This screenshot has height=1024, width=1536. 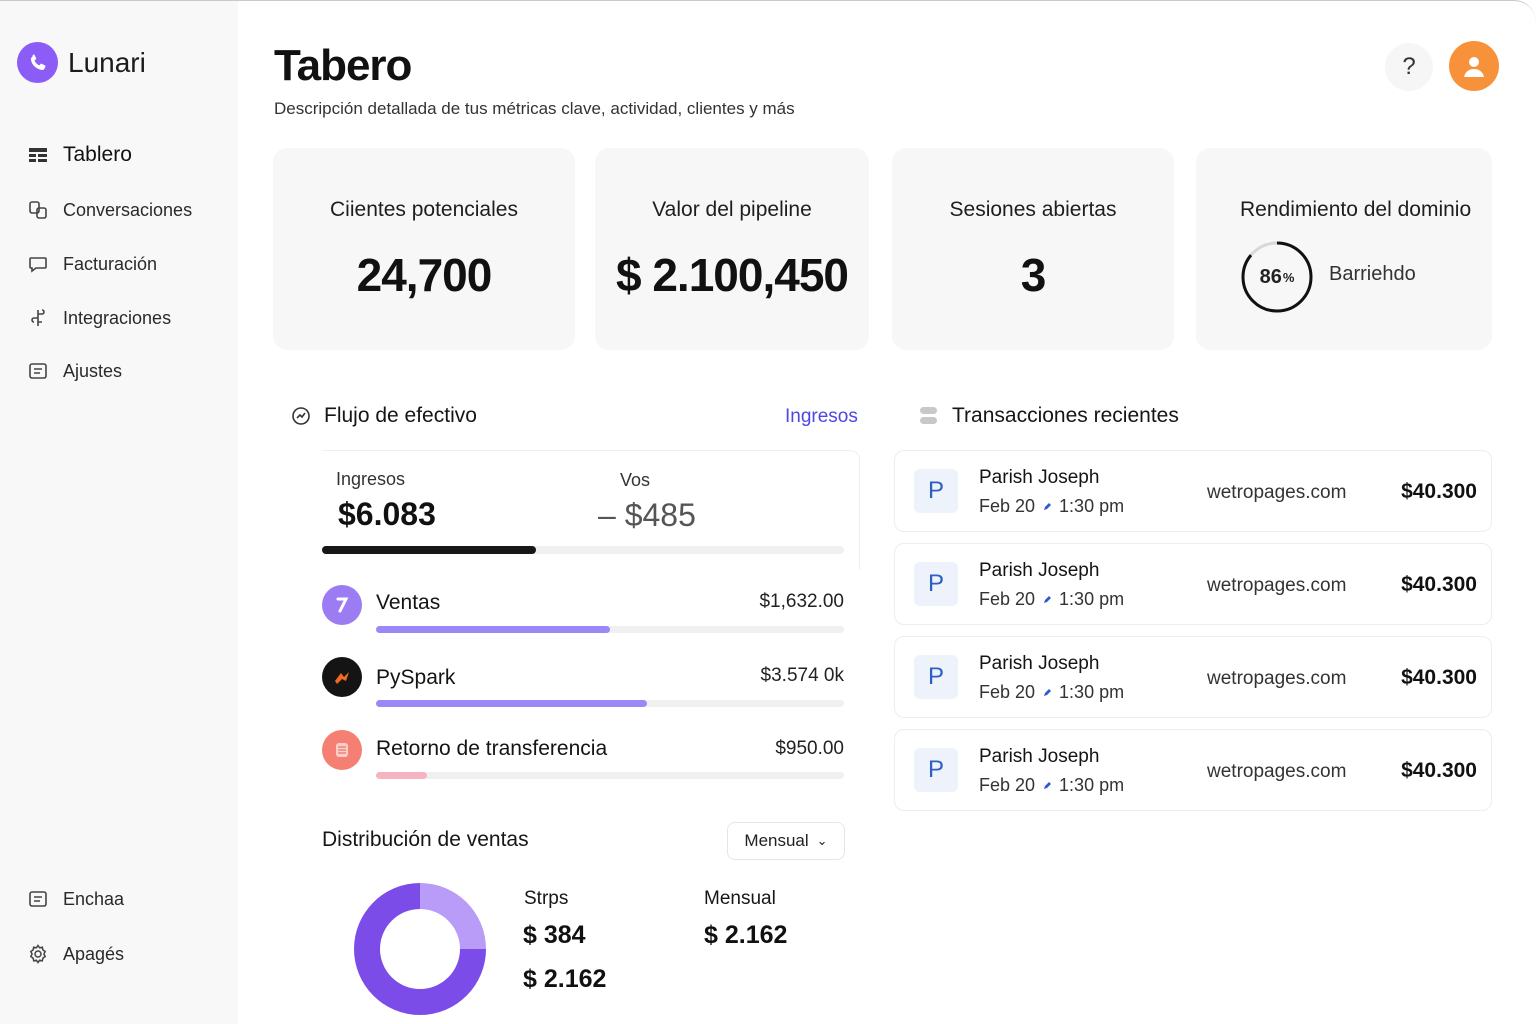 What do you see at coordinates (301, 416) in the screenshot?
I see `trend-icon` at bounding box center [301, 416].